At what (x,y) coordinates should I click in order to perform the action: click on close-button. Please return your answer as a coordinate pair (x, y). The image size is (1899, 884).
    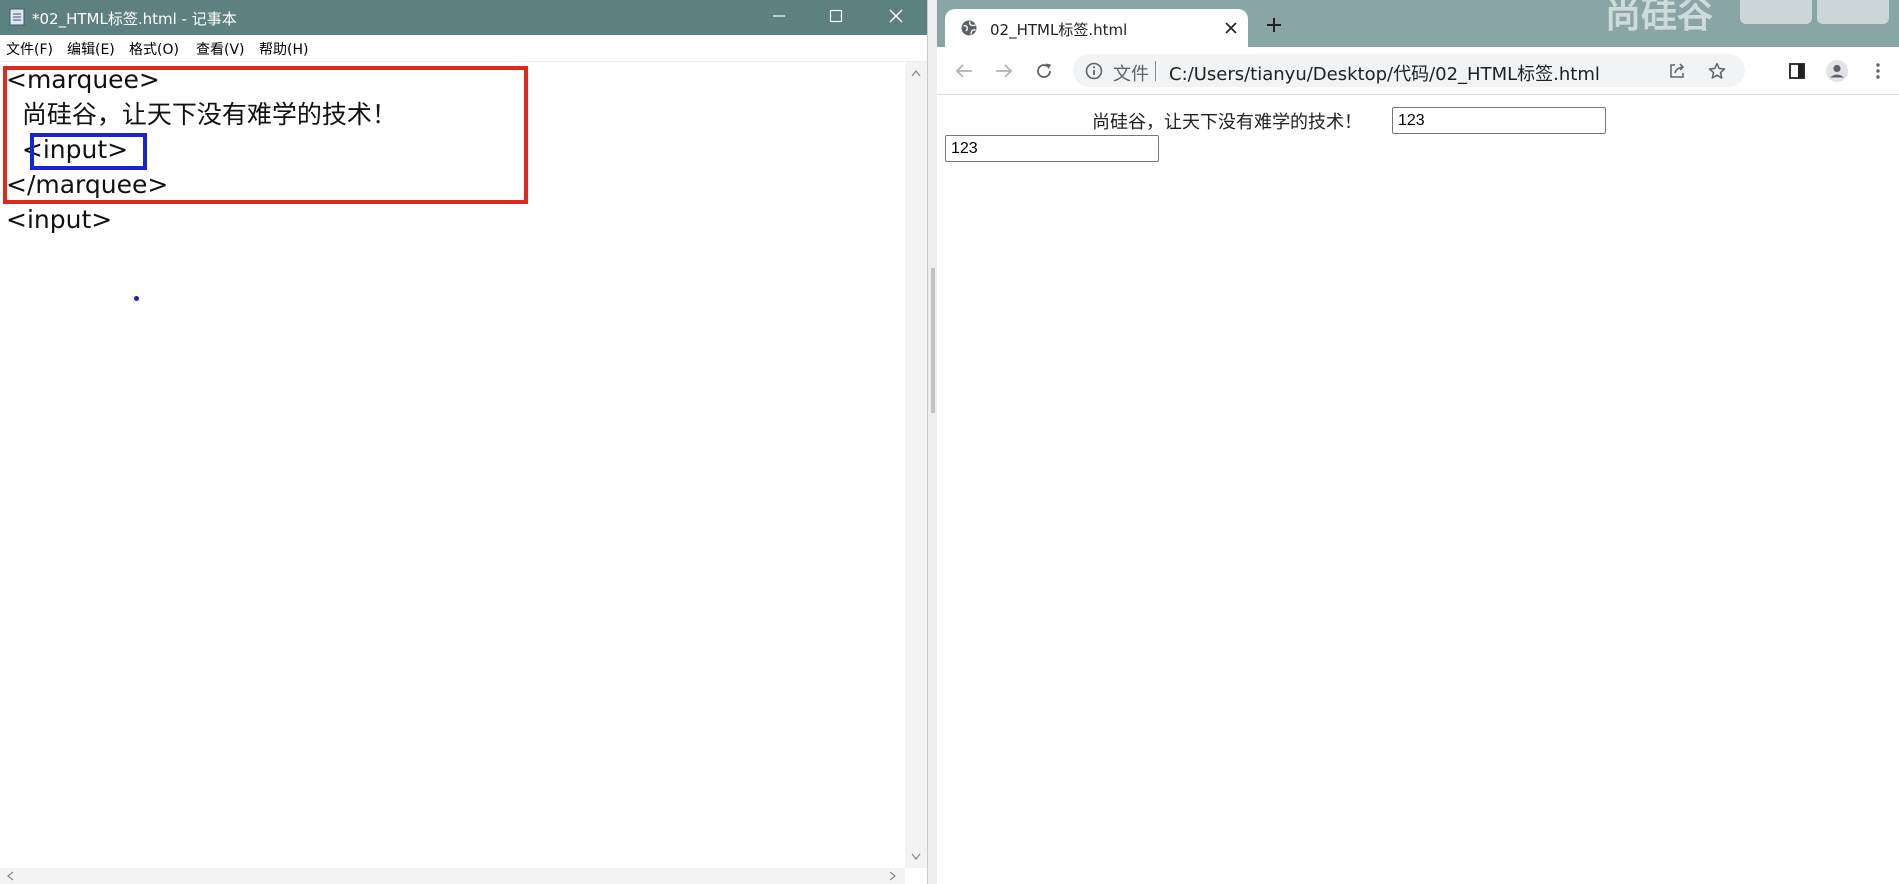
    Looking at the image, I should click on (896, 17).